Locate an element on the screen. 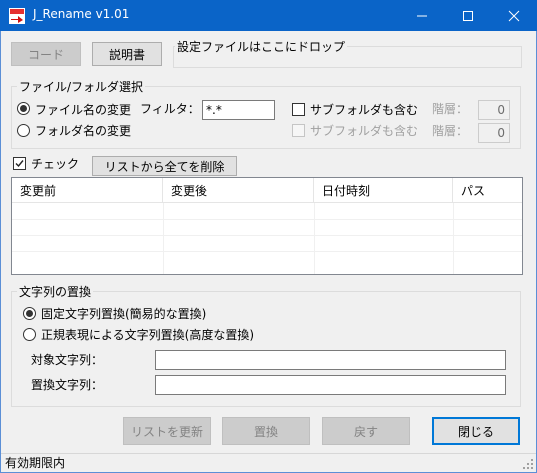 This screenshot has width=537, height=473. replace-group-legend: 文字列の置換 is located at coordinates (55, 291).